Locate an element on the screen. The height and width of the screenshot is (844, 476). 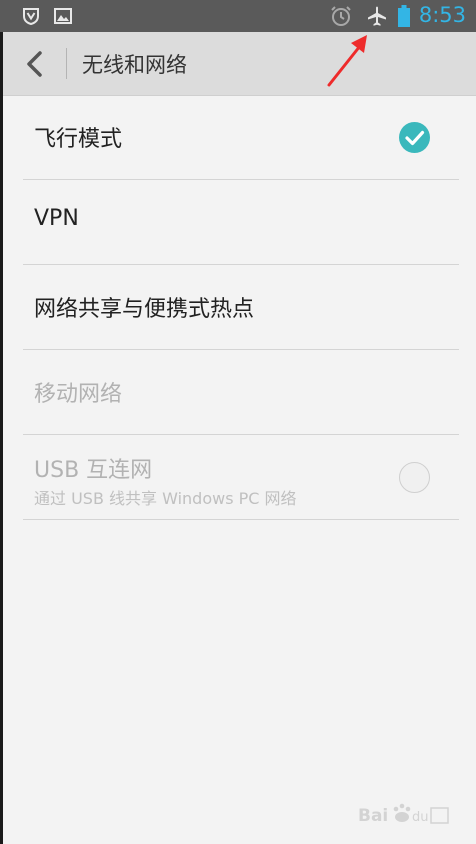
back-button is located at coordinates (35, 64).